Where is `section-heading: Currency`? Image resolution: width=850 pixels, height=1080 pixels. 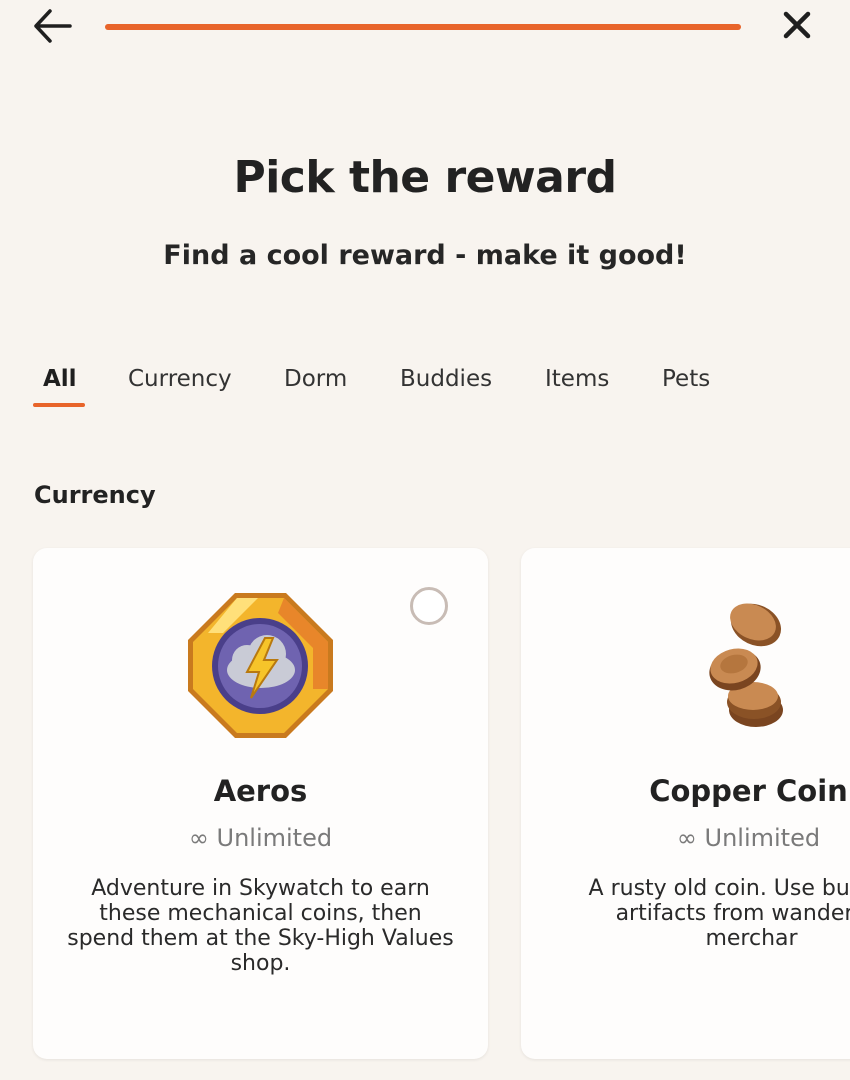 section-heading: Currency is located at coordinates (95, 495).